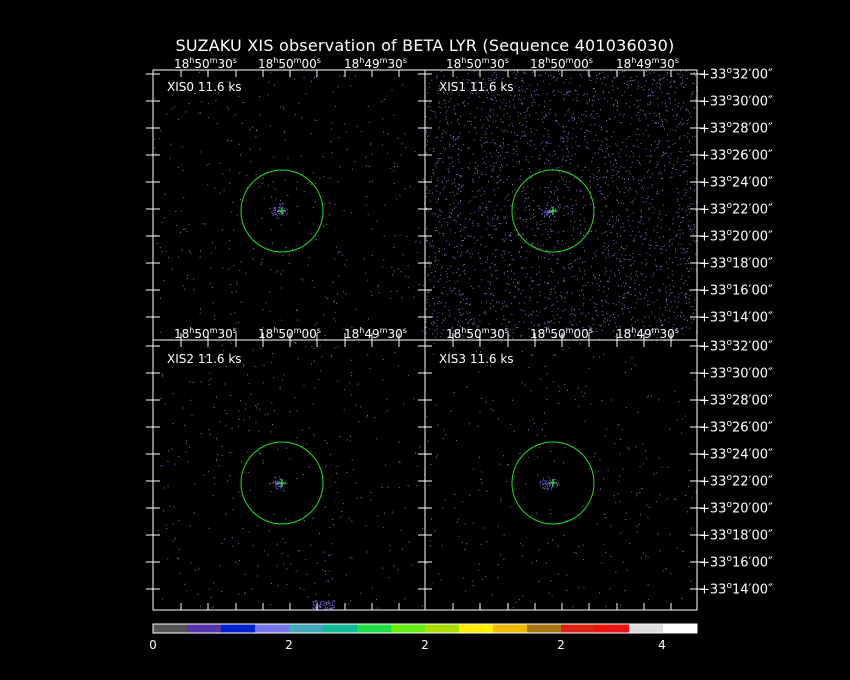 Image resolution: width=850 pixels, height=680 pixels. Describe the element at coordinates (476, 87) in the screenshot. I see `panel-label: XIS1 11.6 ks` at that location.